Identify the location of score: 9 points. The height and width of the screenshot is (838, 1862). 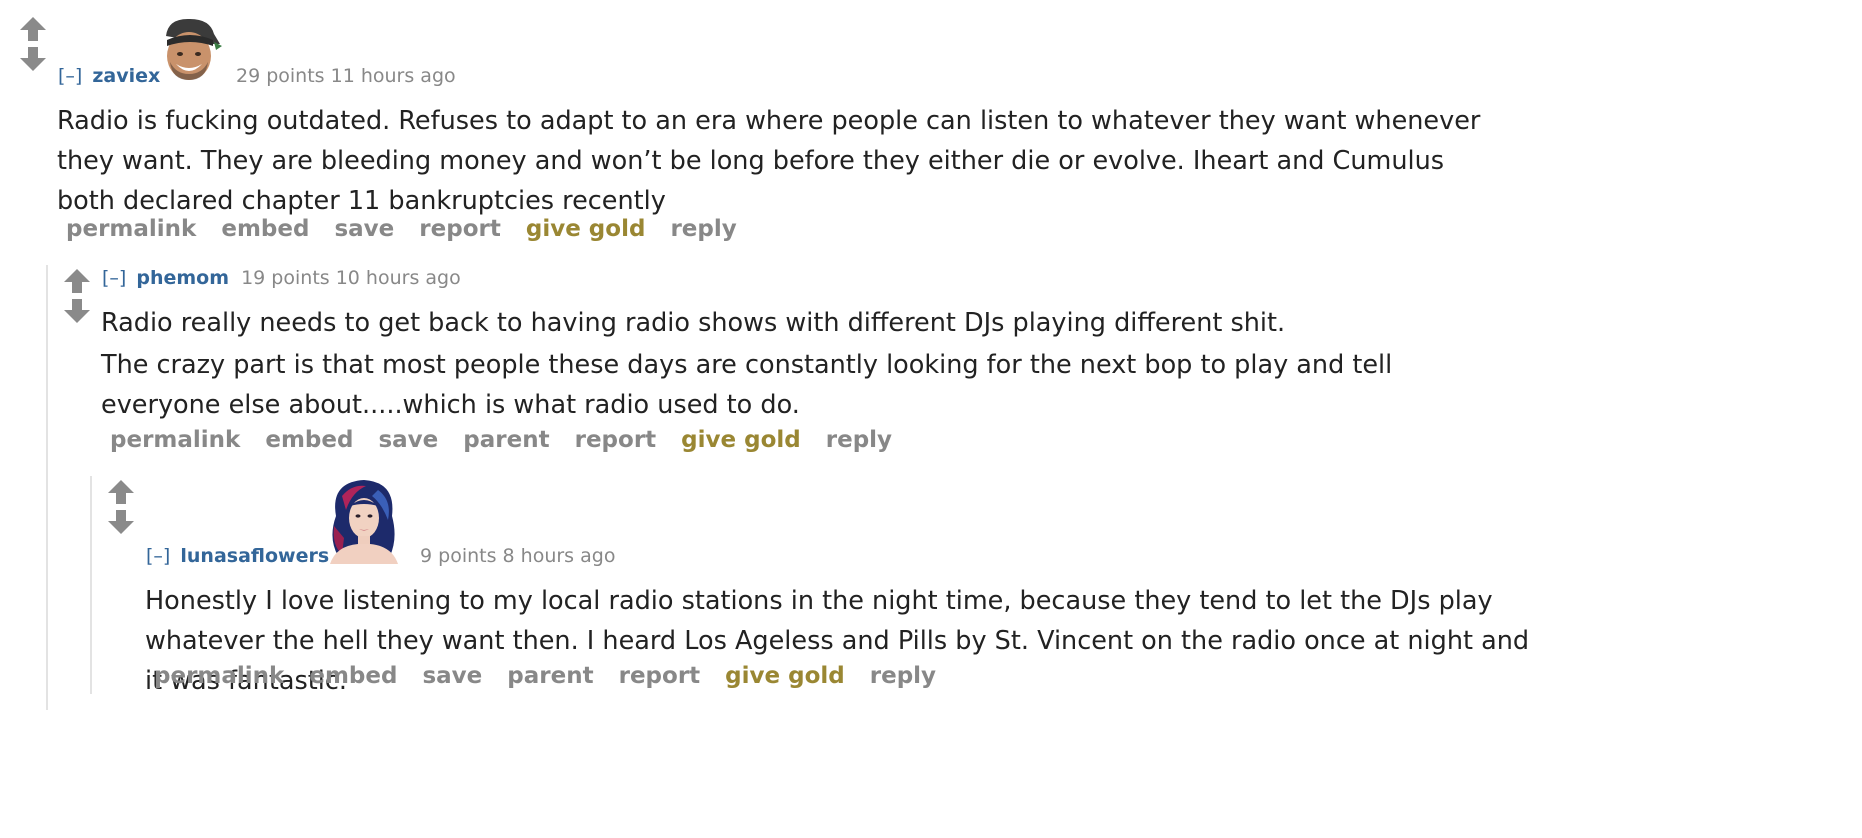
(458, 556).